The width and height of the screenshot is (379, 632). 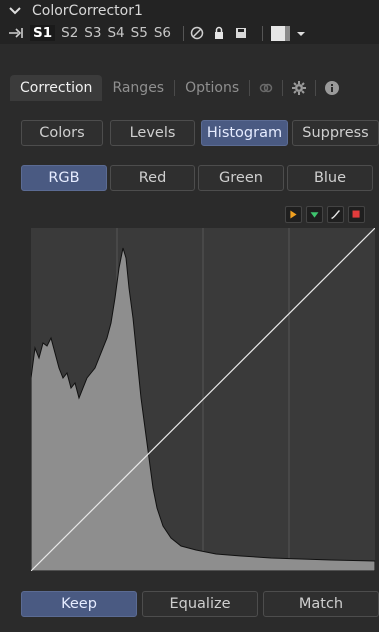 I want to click on down-arrow-green-icon, so click(x=314, y=214).